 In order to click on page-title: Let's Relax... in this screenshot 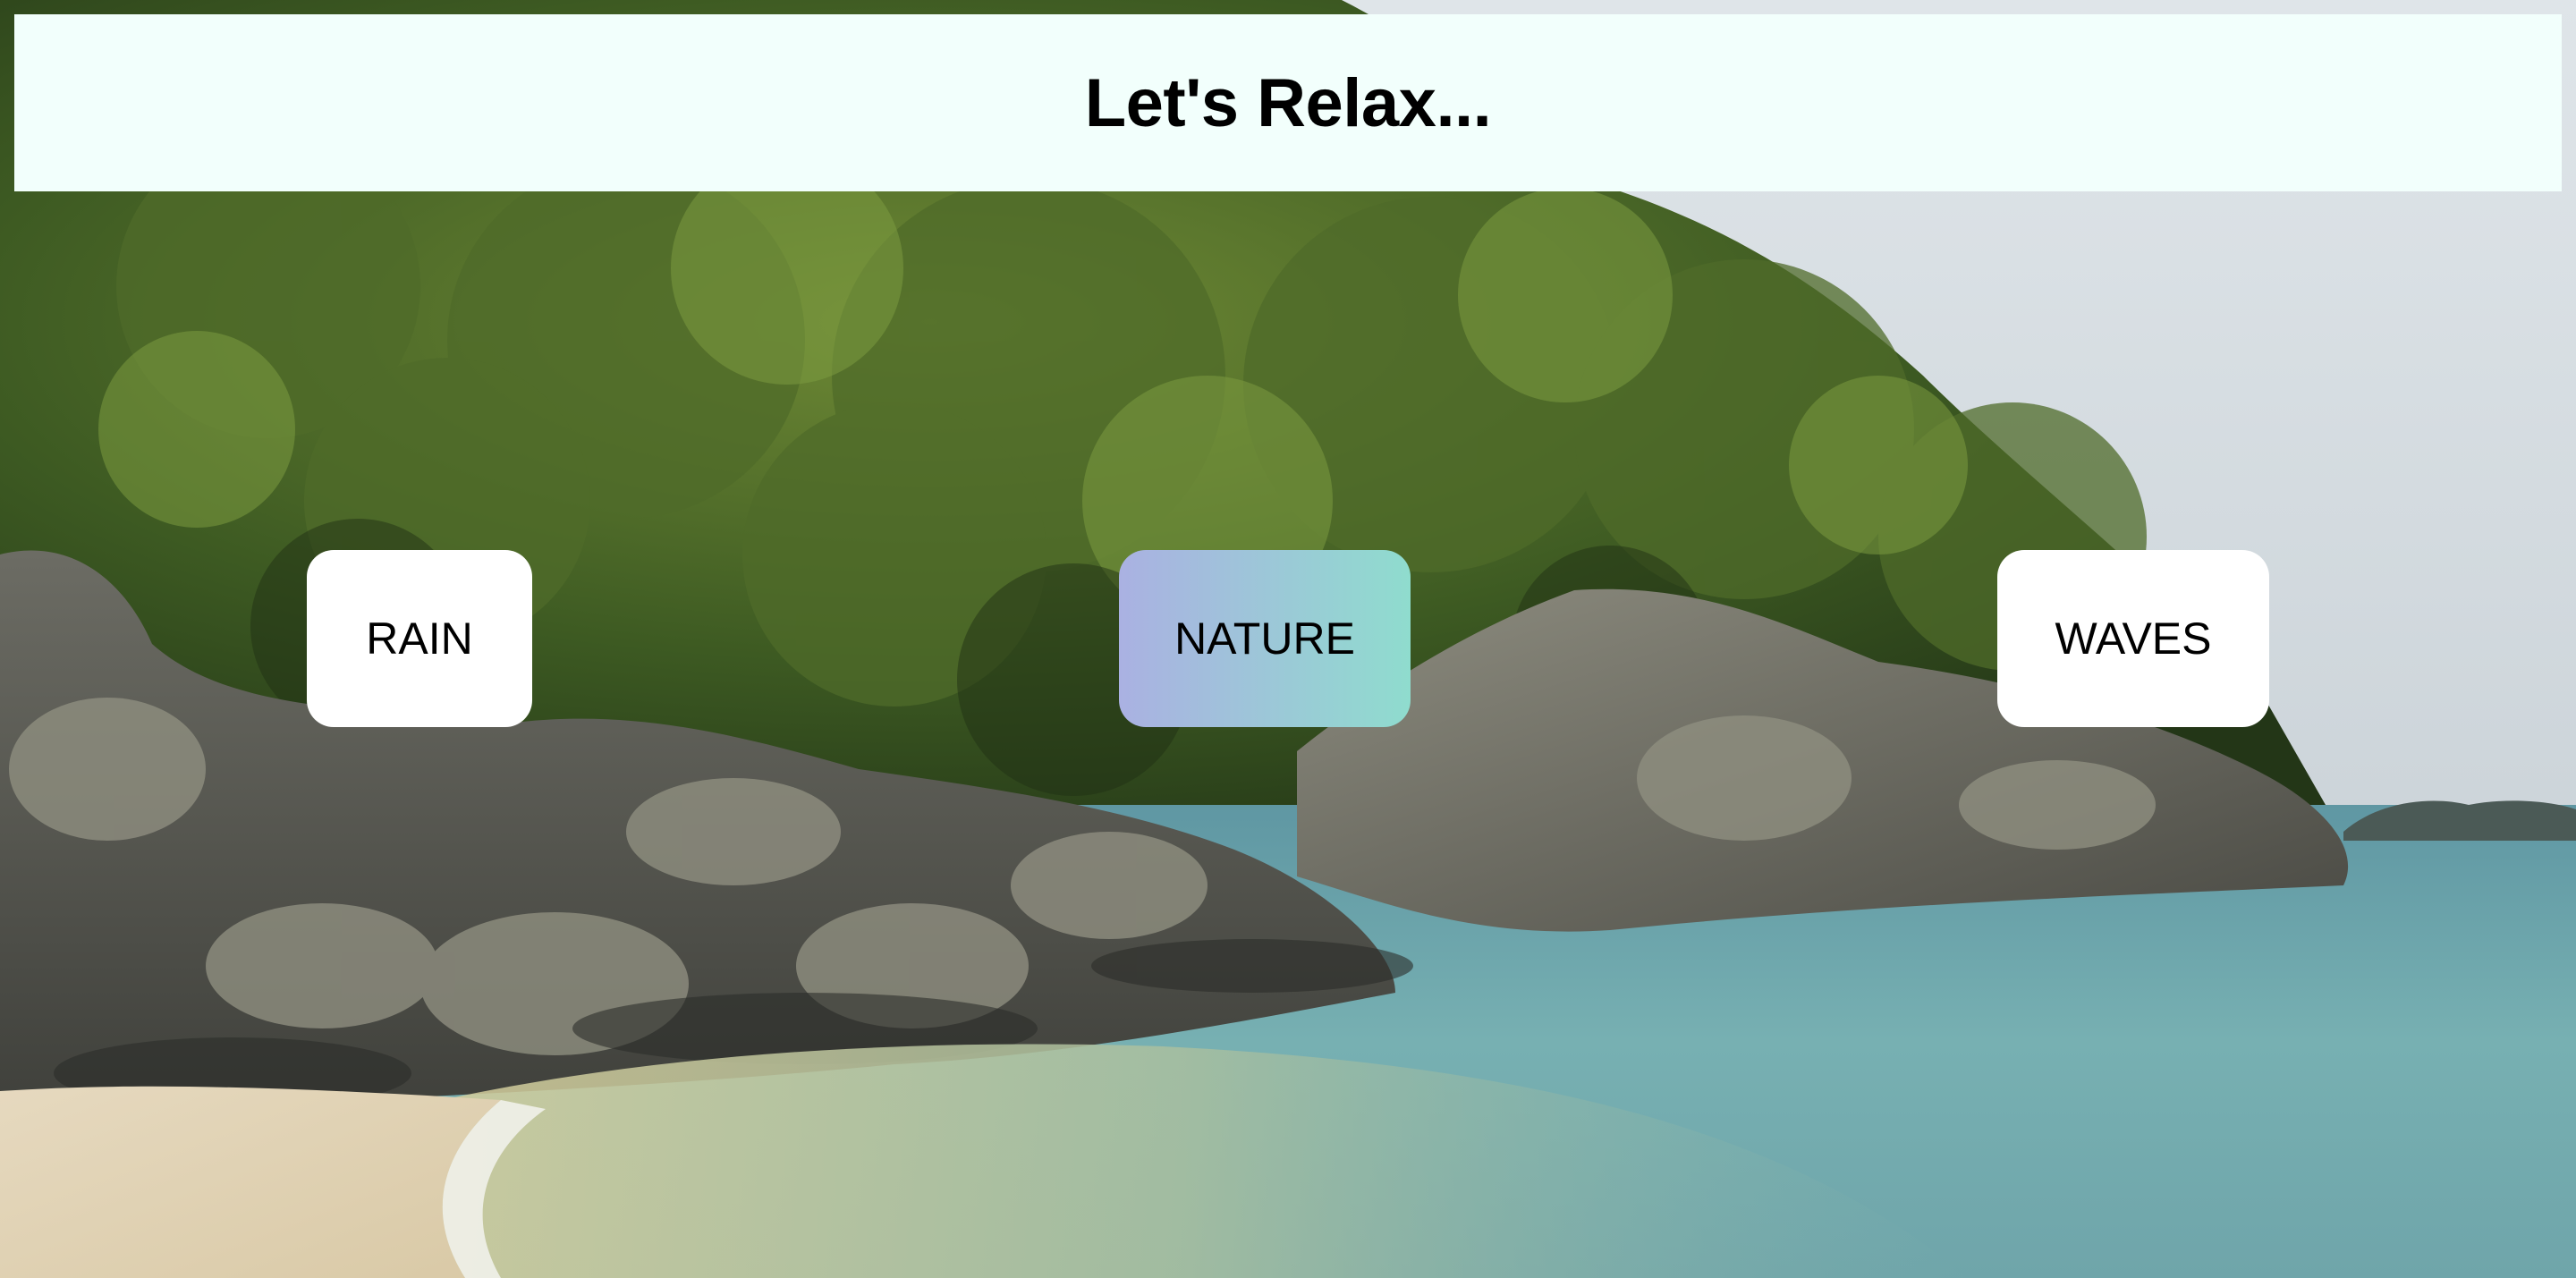, I will do `click(1288, 102)`.